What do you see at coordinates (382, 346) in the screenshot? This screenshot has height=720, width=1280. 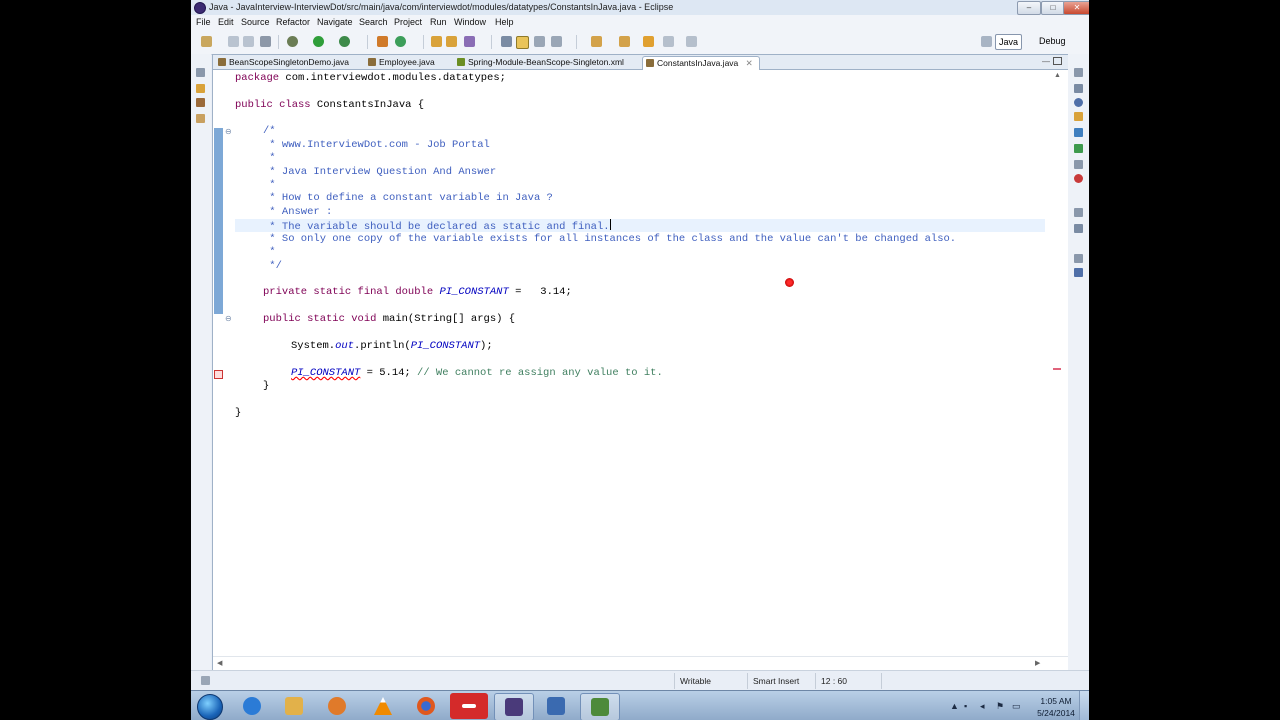 I see `code-text: .println(` at bounding box center [382, 346].